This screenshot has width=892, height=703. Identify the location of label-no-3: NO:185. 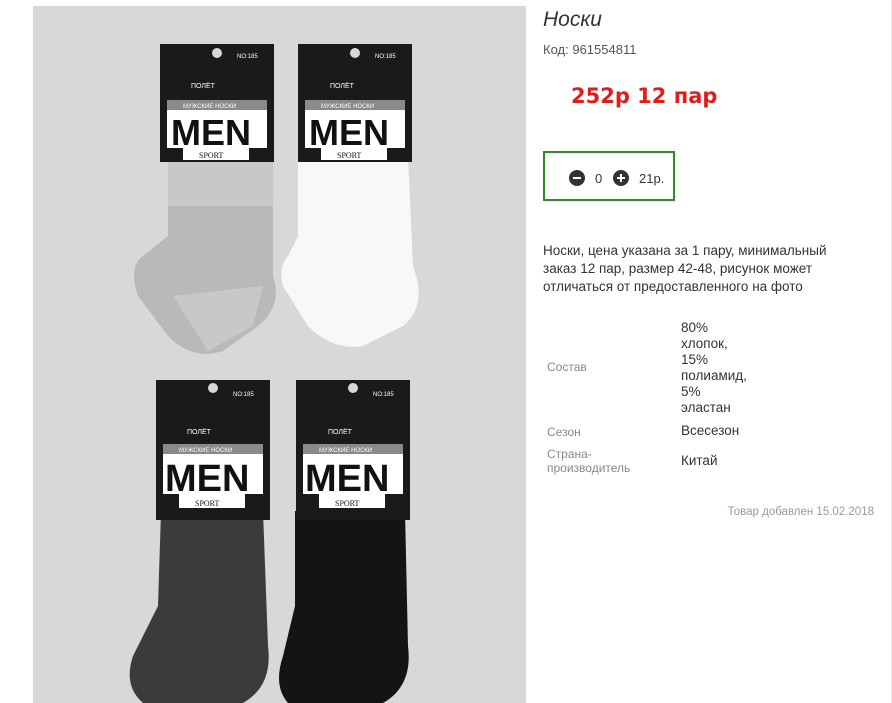
(243, 395).